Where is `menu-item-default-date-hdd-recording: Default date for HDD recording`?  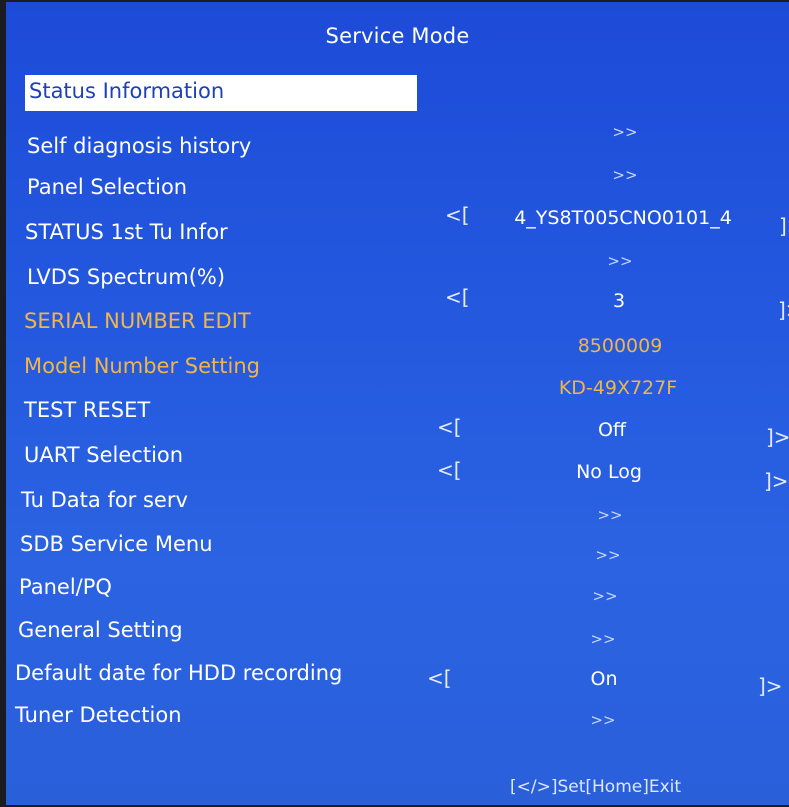
menu-item-default-date-hdd-recording: Default date for HDD recording is located at coordinates (178, 673).